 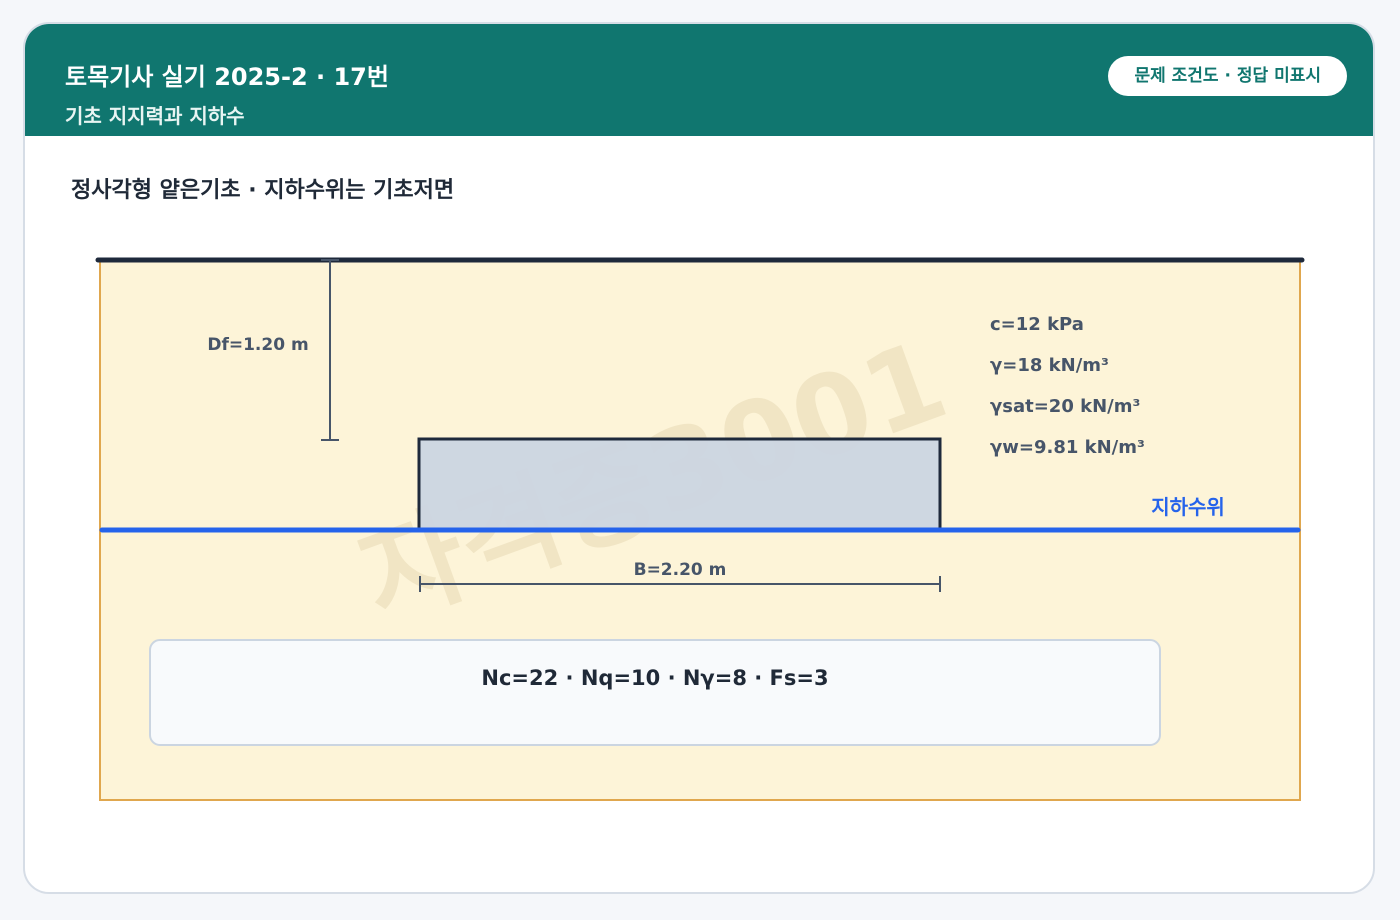 I want to click on water-table-label: 지하수위, so click(x=1188, y=507).